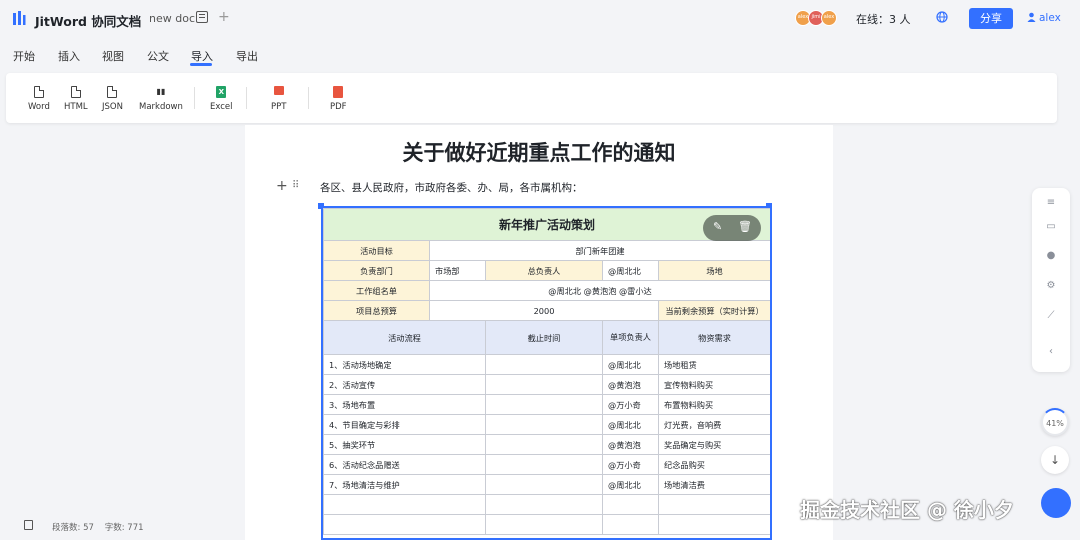  Describe the element at coordinates (713, 337) in the screenshot. I see `column-header: 物资需求` at that location.